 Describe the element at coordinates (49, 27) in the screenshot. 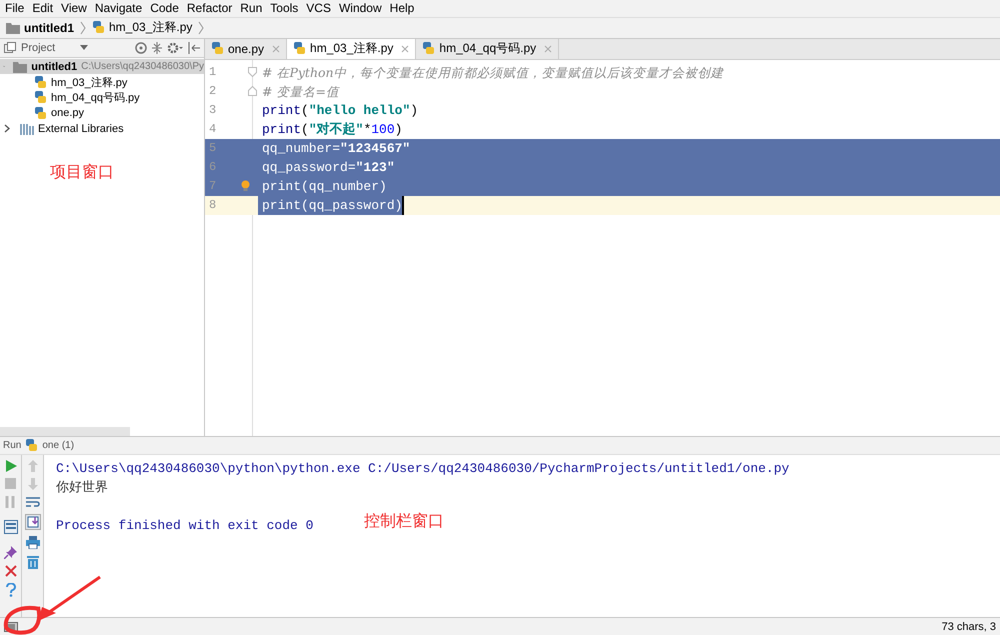

I see `breadcrumb-item: untitled1` at that location.